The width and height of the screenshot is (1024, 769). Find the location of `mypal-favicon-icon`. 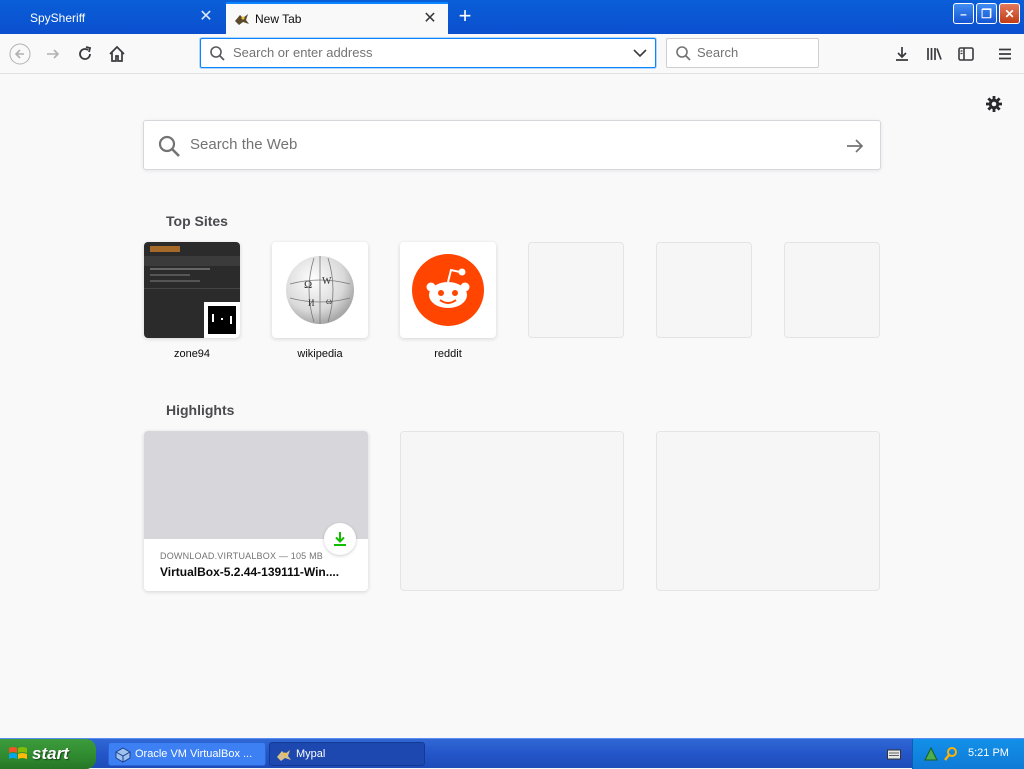

mypal-favicon-icon is located at coordinates (242, 19).